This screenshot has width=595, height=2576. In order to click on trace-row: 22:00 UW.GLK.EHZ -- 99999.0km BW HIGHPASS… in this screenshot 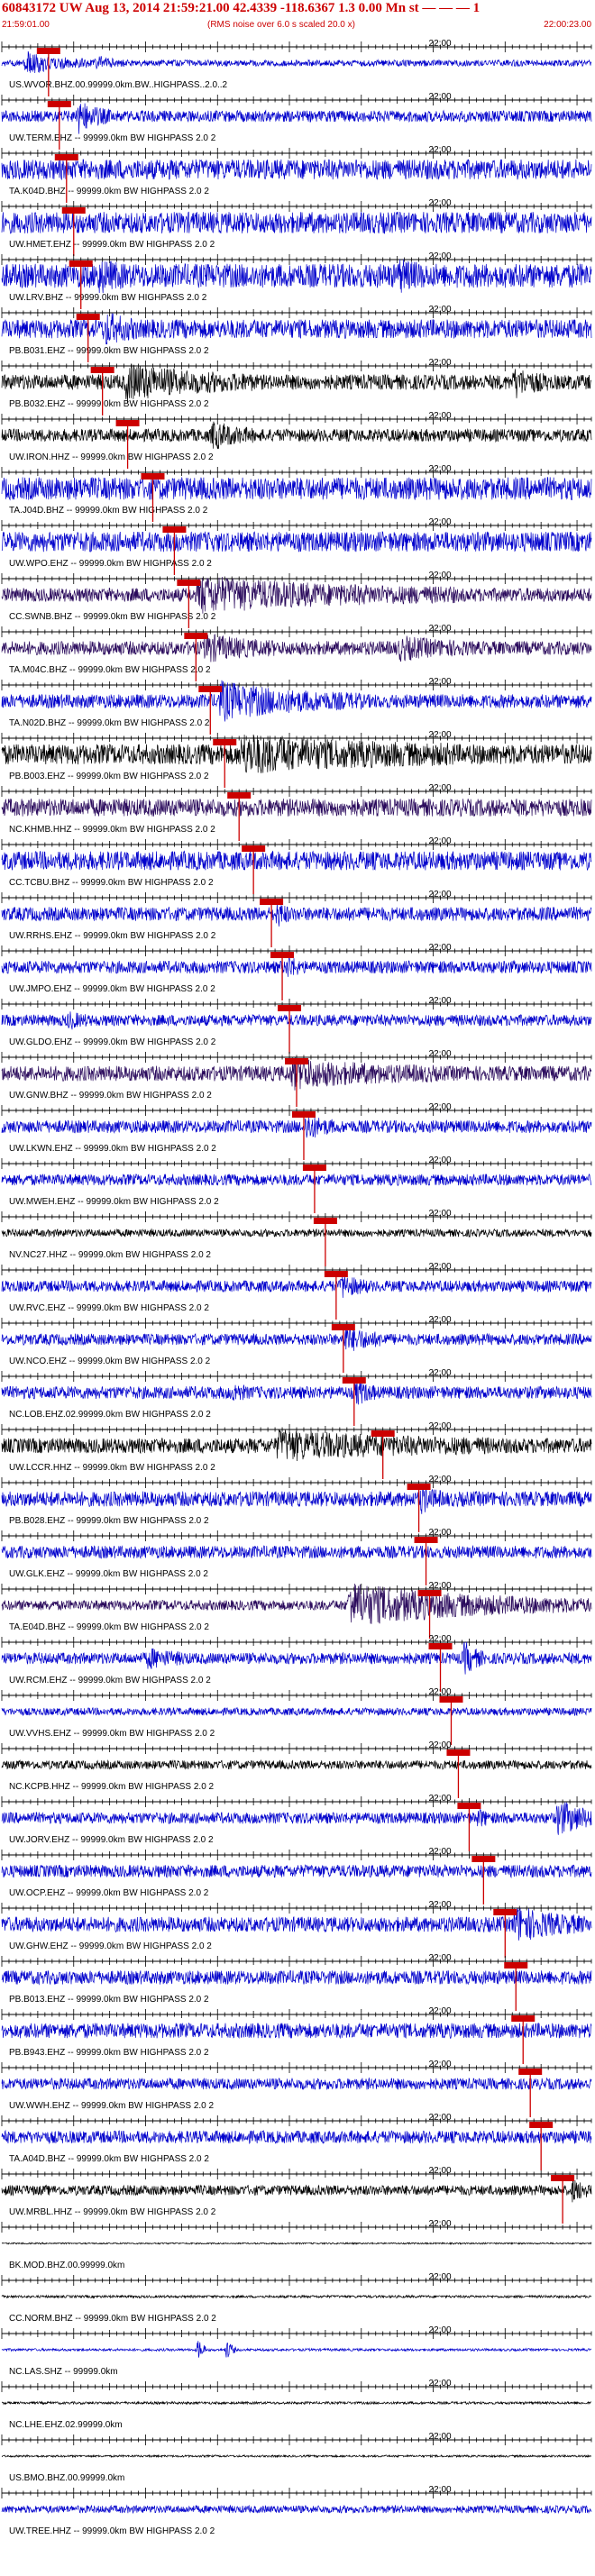, I will do `click(296, 1557)`.